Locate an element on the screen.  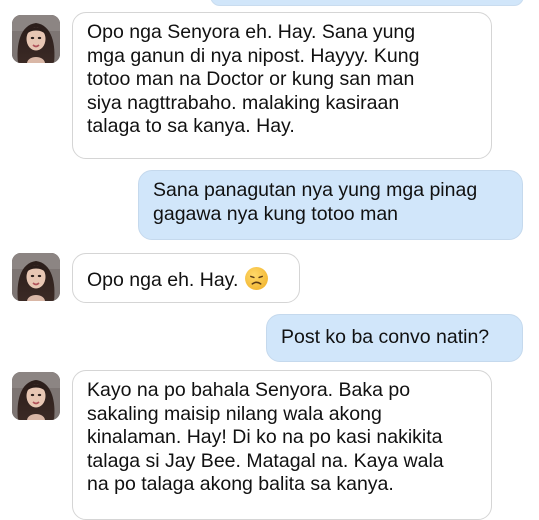
message-text: Opo nga eh. Hay. is located at coordinates (163, 280).